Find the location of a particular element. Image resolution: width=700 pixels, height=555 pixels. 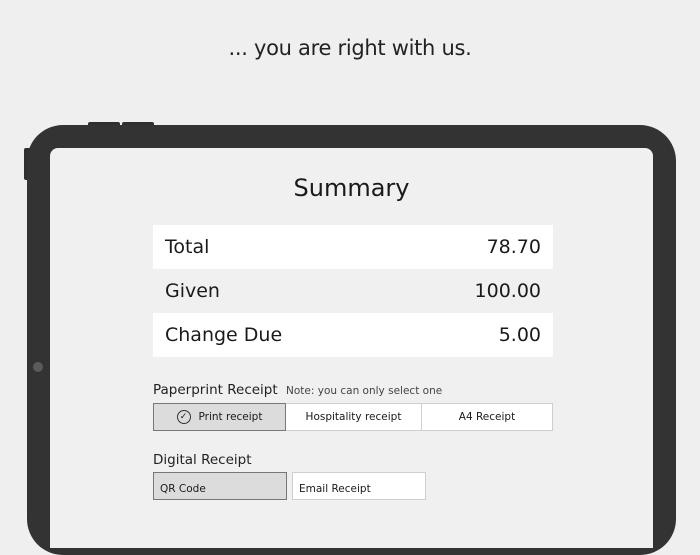

total-row: Total 78.70 is located at coordinates (353, 247).